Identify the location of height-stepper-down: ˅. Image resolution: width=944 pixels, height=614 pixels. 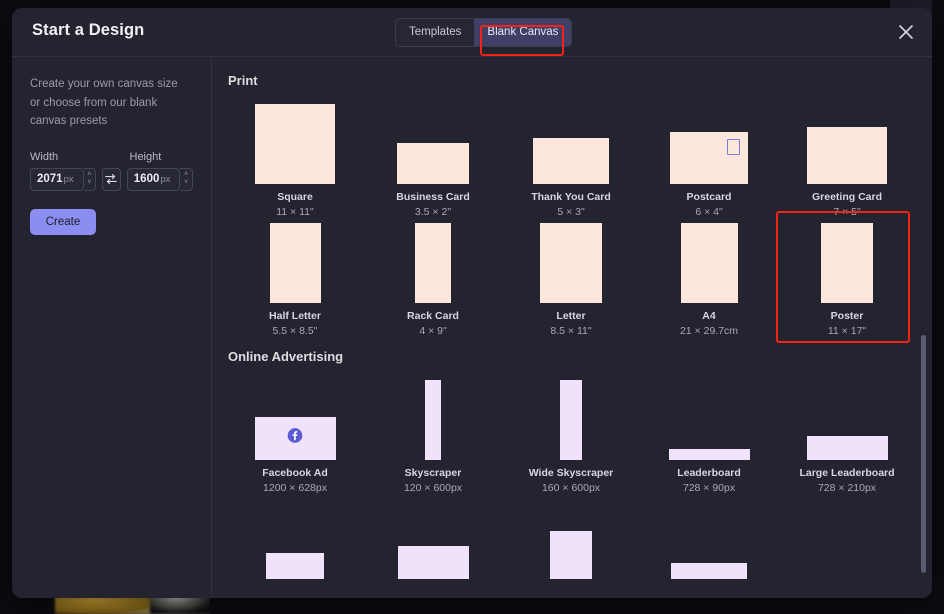
(186, 183).